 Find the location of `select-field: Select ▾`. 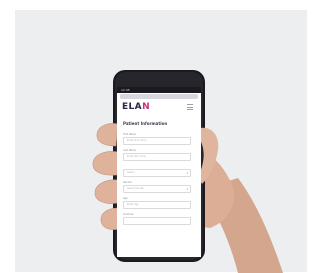

select-field: Select ▾ is located at coordinates (157, 173).